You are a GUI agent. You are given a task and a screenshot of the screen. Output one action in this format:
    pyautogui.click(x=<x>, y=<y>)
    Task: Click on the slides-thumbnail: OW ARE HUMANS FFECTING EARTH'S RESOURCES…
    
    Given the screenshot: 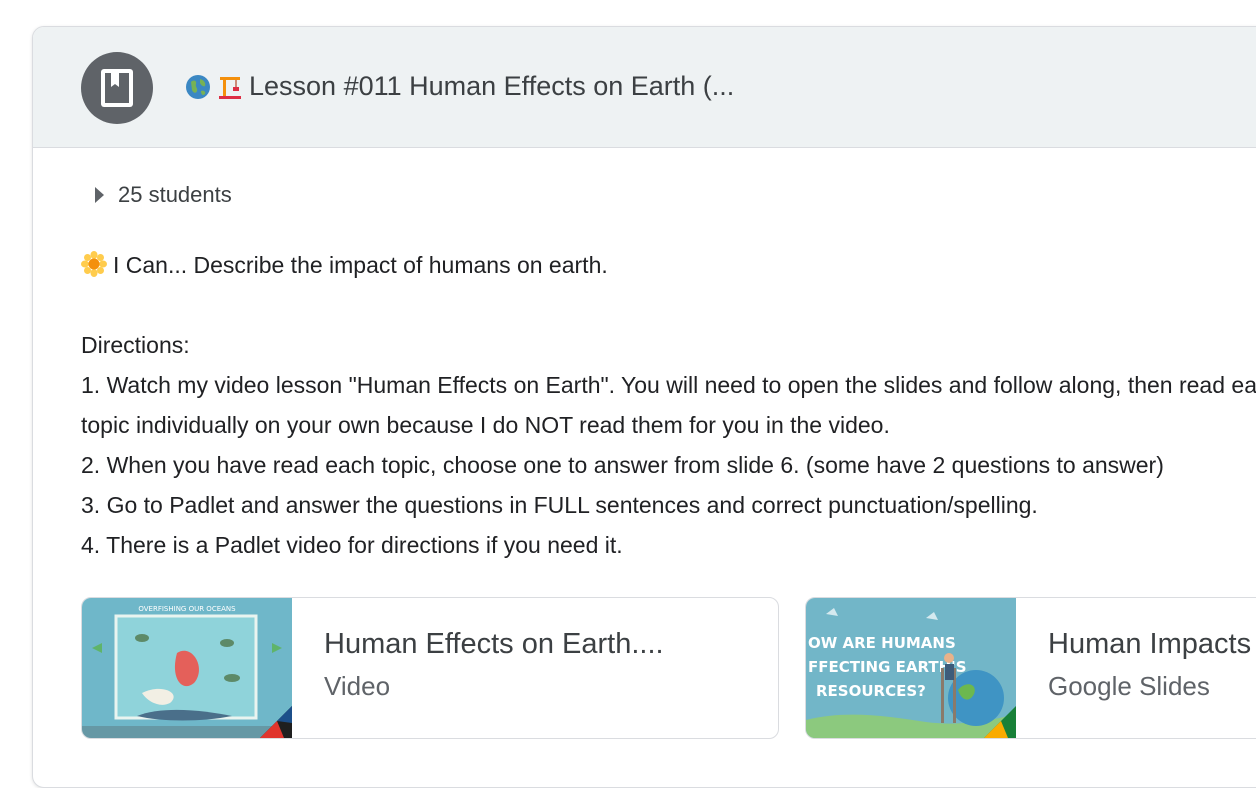 What is the action you would take?
    pyautogui.click(x=911, y=668)
    